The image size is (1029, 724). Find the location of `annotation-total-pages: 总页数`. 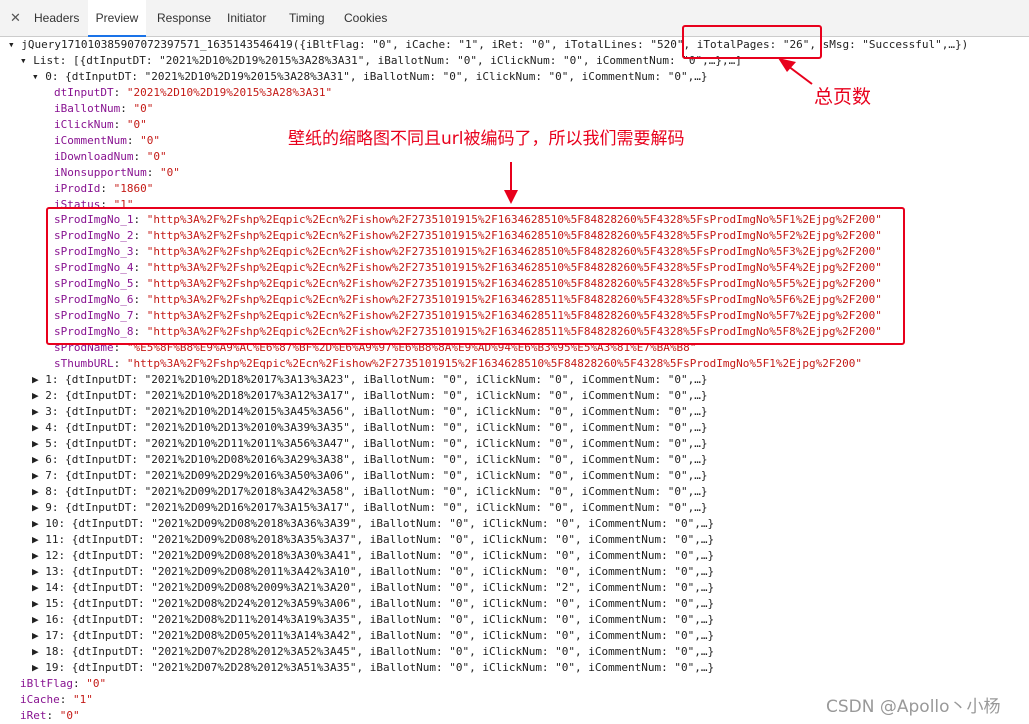

annotation-total-pages: 总页数 is located at coordinates (843, 97).